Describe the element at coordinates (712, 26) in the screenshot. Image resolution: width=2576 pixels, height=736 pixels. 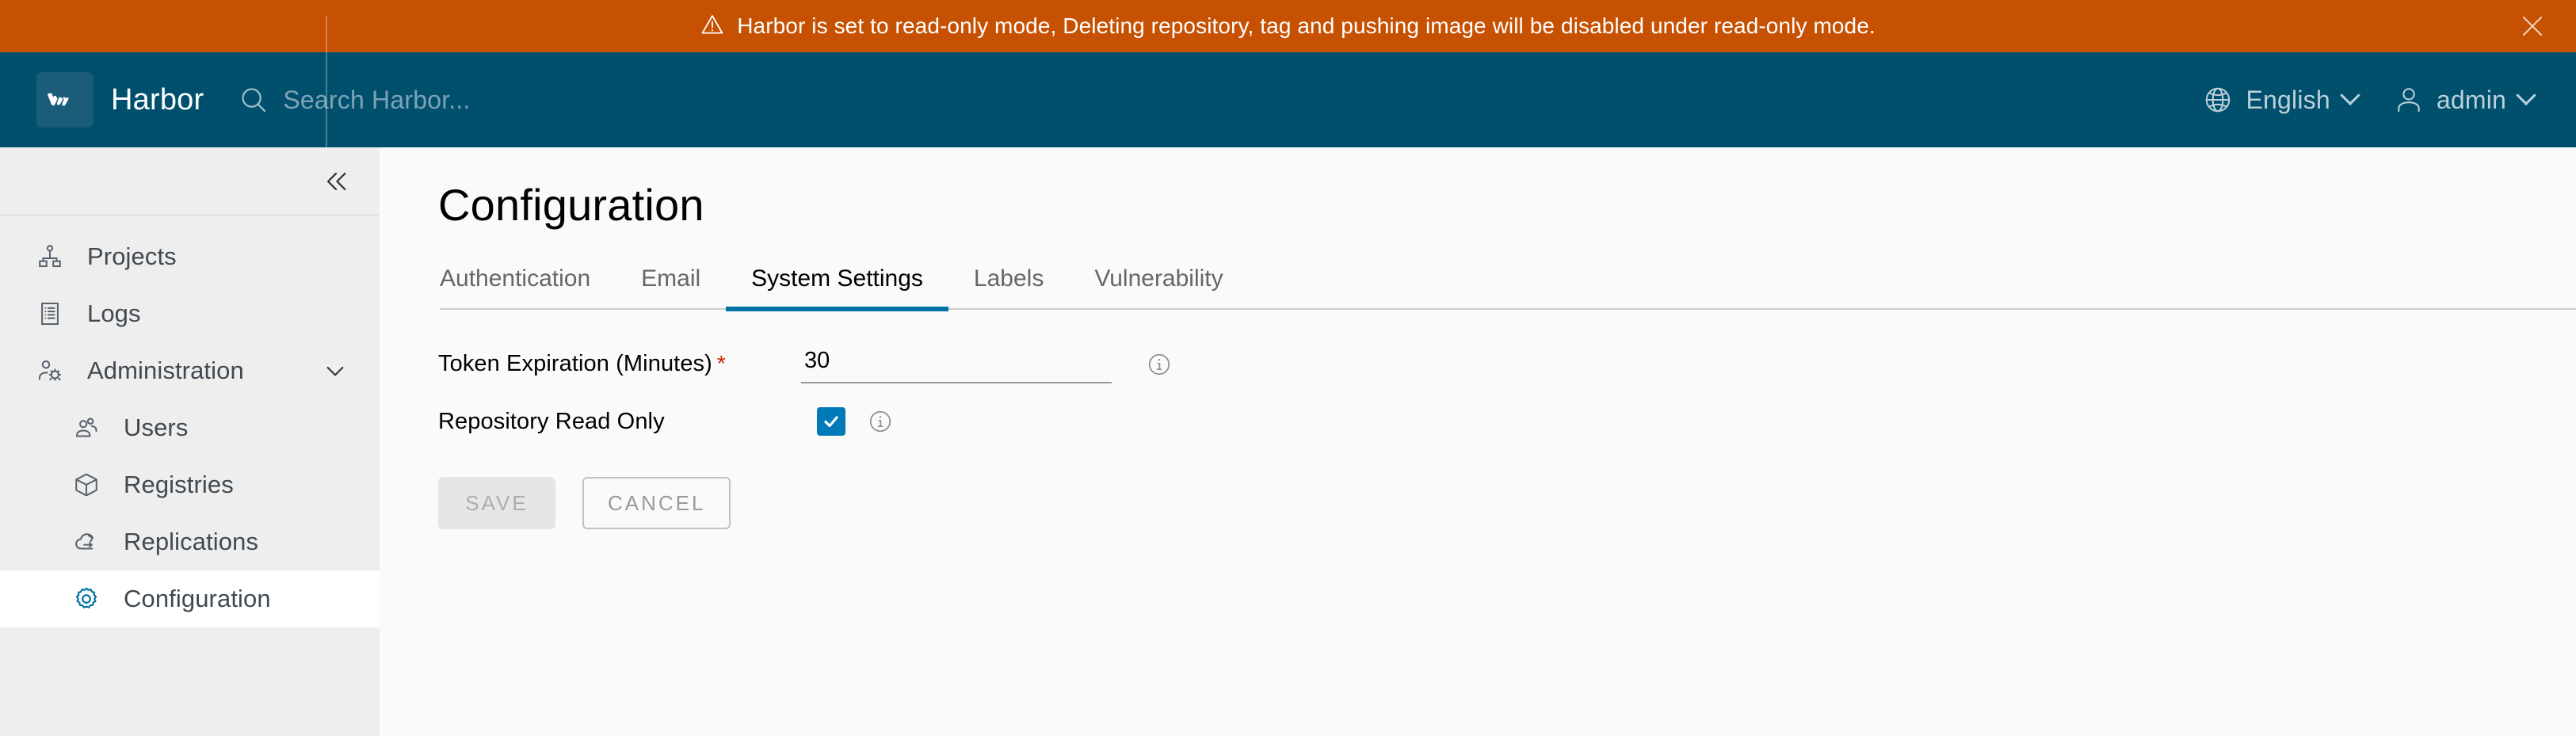
I see `warning-triangle-icon` at that location.